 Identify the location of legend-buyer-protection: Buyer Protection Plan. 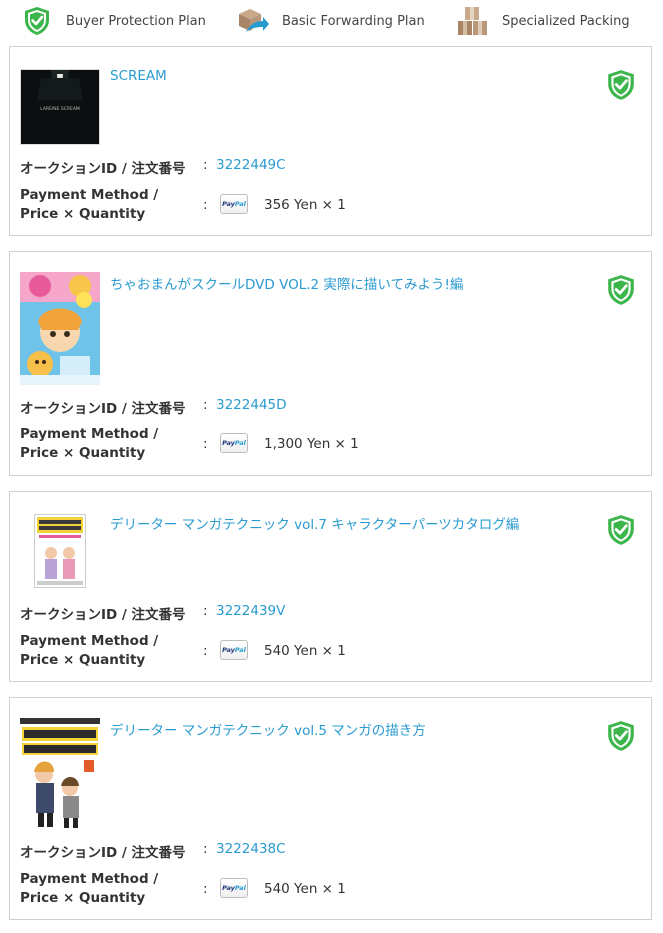
(113, 21).